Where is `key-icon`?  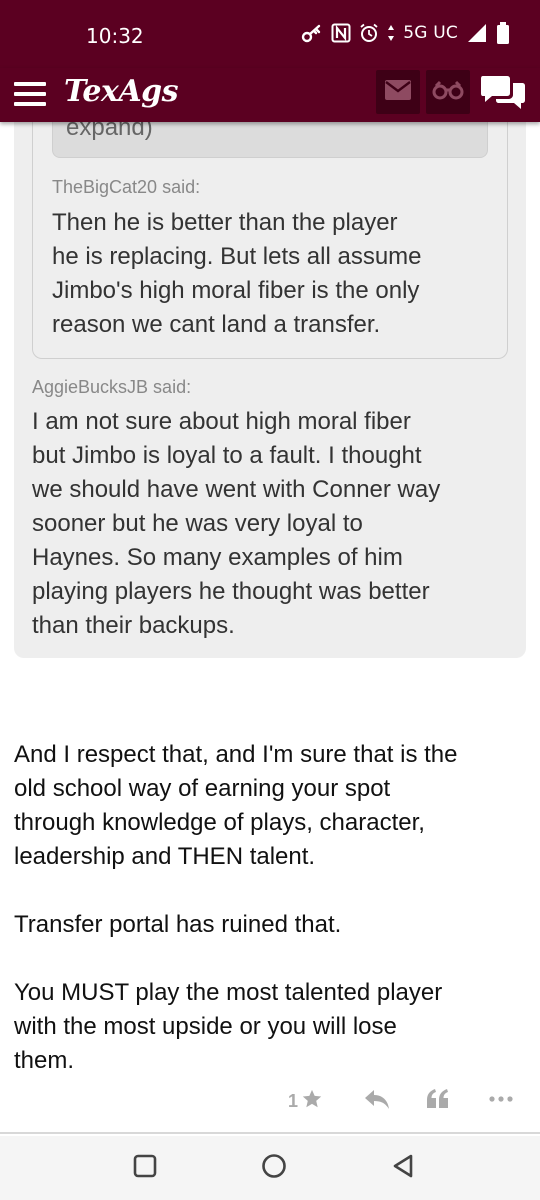 key-icon is located at coordinates (312, 33).